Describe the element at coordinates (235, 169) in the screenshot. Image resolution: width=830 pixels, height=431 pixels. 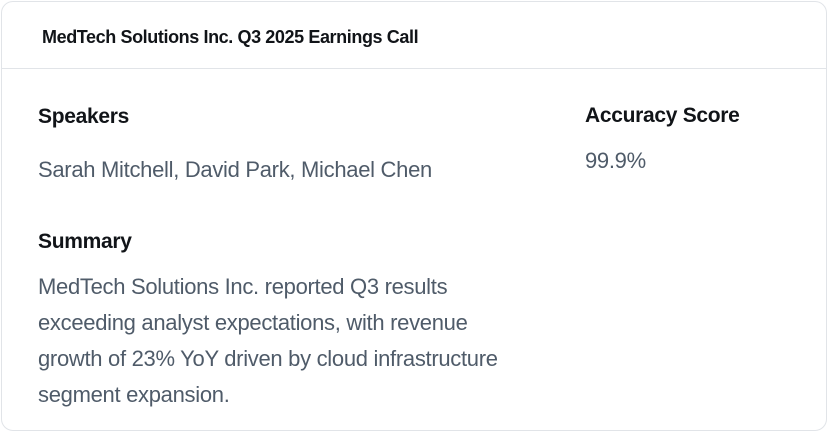
I see `speakers-value: Sarah Mitchell, David Park, Michael Chen` at that location.